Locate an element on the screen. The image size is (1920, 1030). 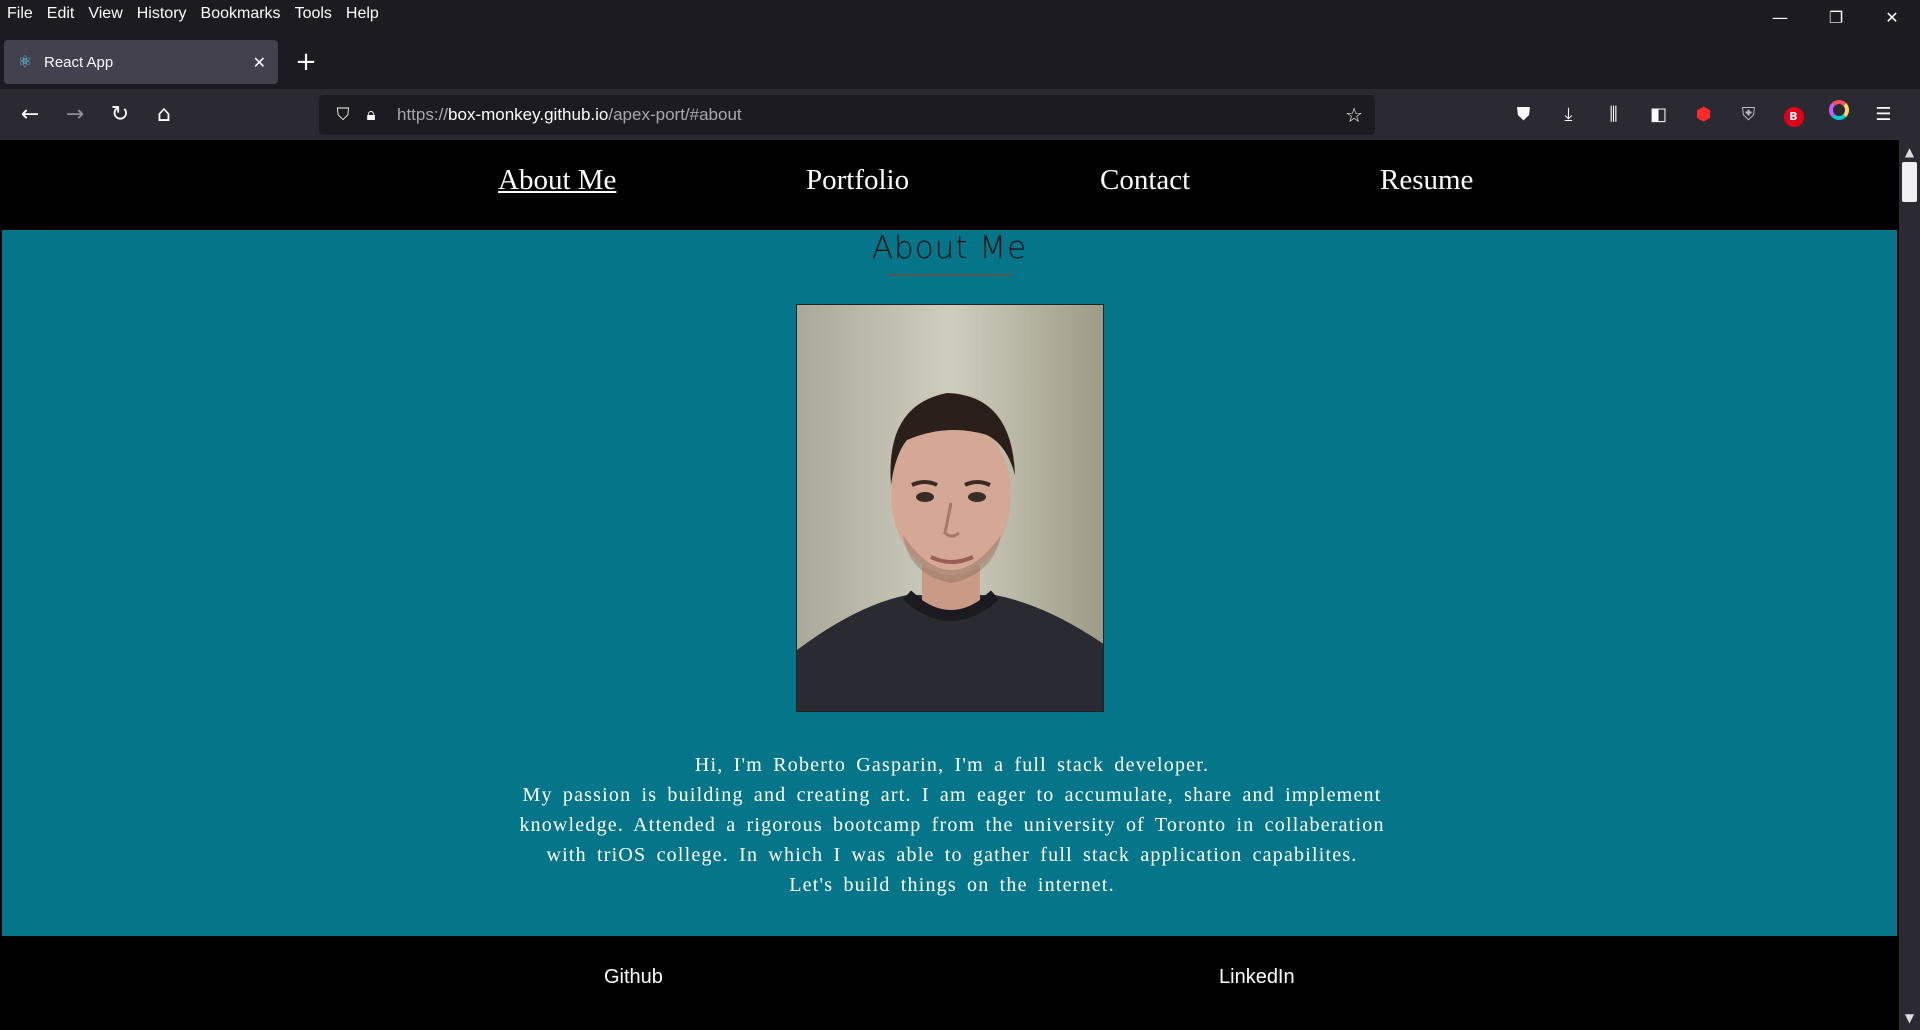
nav-link-portfolio: Portfolio is located at coordinates (857, 180).